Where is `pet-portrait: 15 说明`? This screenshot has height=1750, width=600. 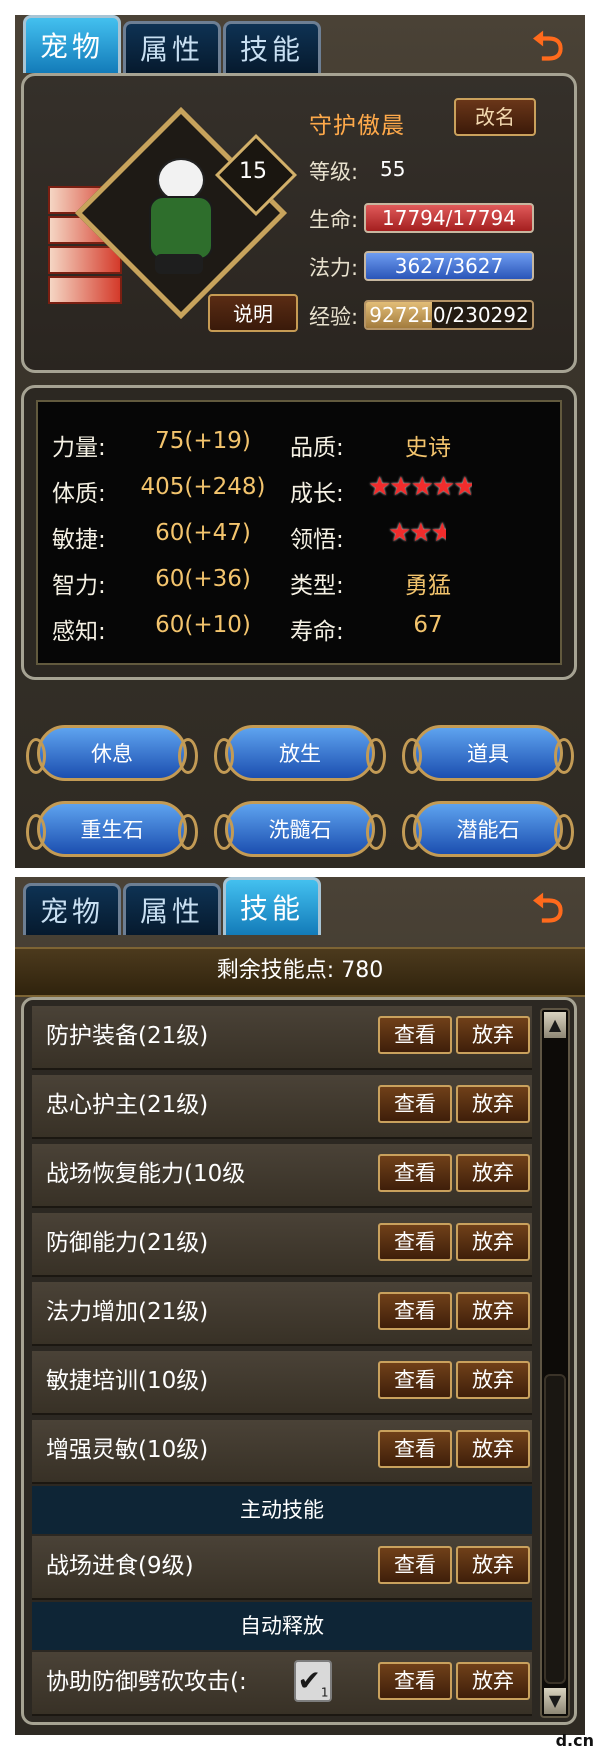
pet-portrait: 15 说明 is located at coordinates (169, 221).